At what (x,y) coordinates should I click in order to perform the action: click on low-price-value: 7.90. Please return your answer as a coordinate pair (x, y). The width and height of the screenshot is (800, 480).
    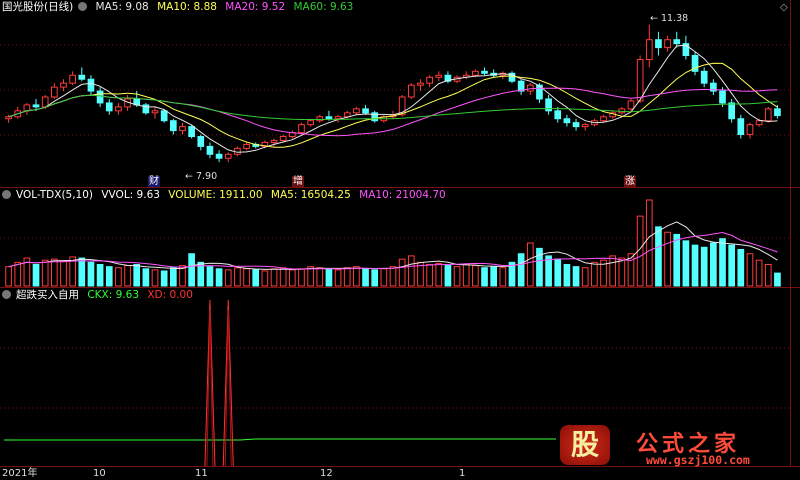
    Looking at the image, I should click on (206, 176).